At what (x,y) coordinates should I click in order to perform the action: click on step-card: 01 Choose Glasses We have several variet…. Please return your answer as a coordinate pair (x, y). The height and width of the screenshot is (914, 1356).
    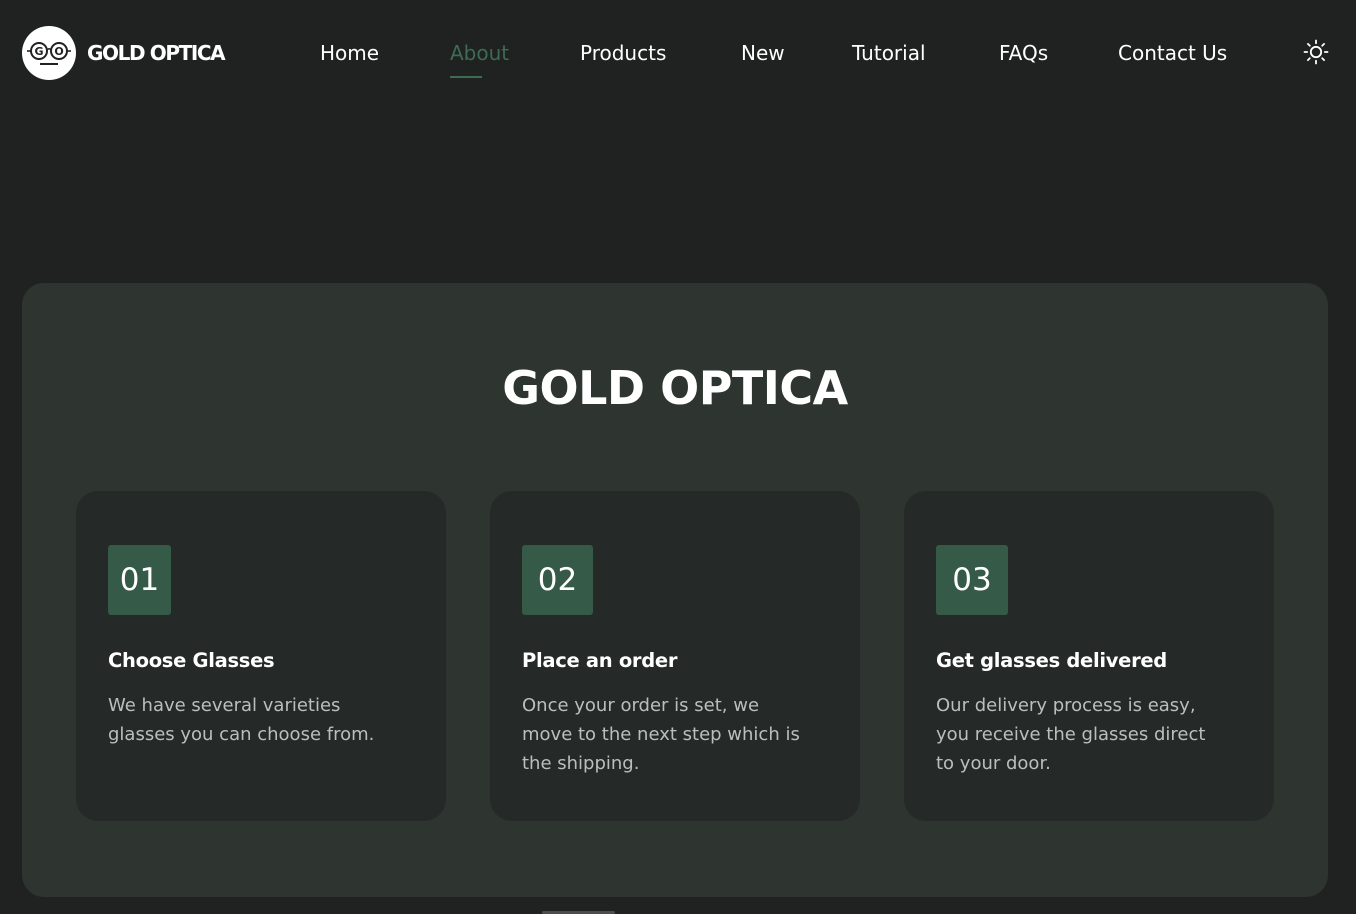
    Looking at the image, I should click on (261, 656).